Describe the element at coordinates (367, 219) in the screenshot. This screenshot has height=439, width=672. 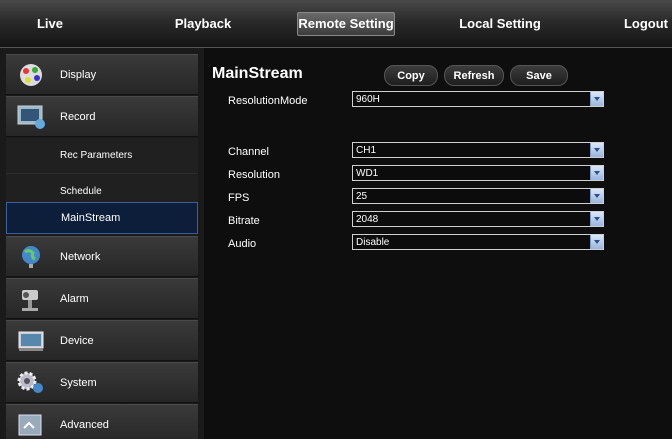
I see `select-value: 2048` at that location.